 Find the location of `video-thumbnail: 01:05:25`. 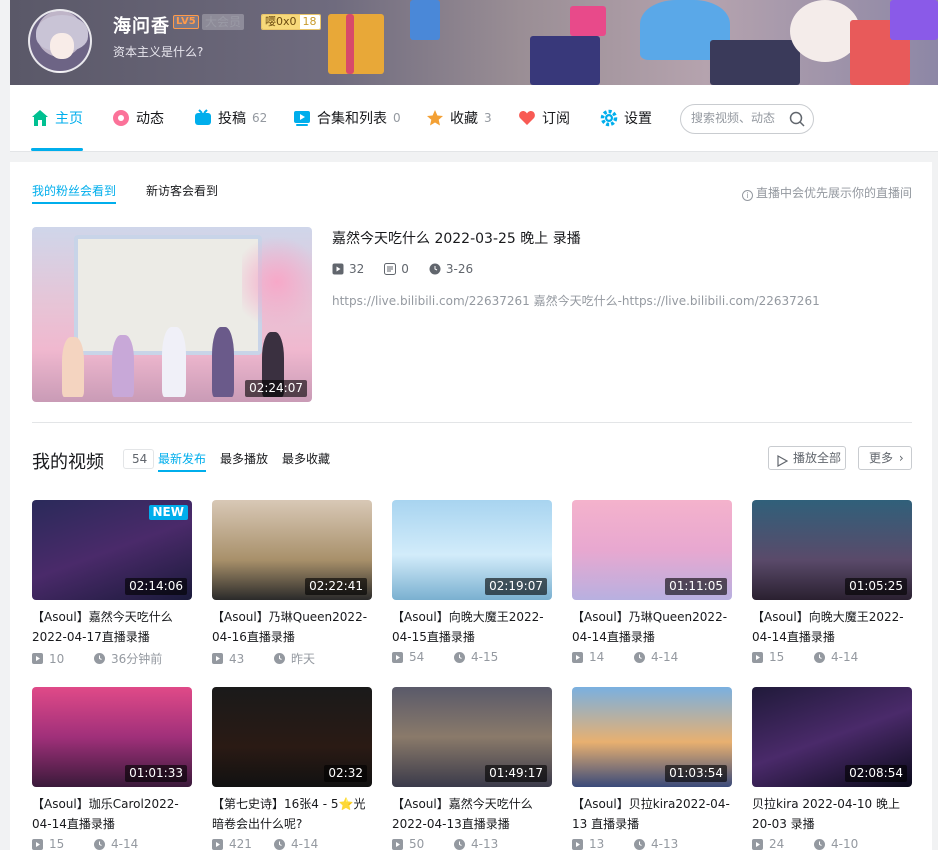

video-thumbnail: 01:05:25 is located at coordinates (832, 550).